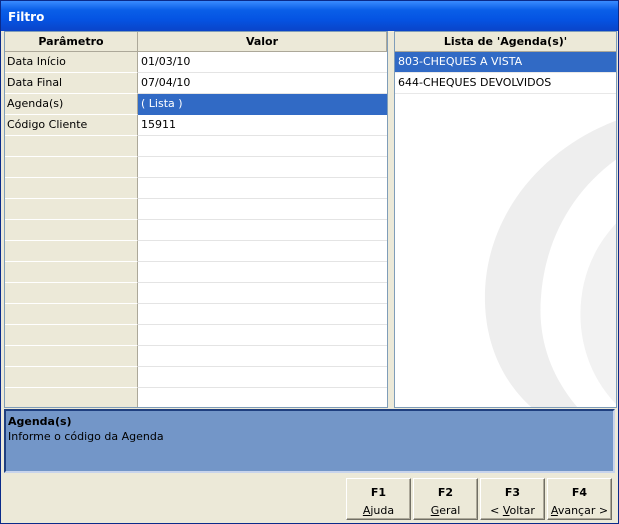 The height and width of the screenshot is (524, 619). Describe the element at coordinates (71, 83) in the screenshot. I see `parameter-cell: Data Final` at that location.